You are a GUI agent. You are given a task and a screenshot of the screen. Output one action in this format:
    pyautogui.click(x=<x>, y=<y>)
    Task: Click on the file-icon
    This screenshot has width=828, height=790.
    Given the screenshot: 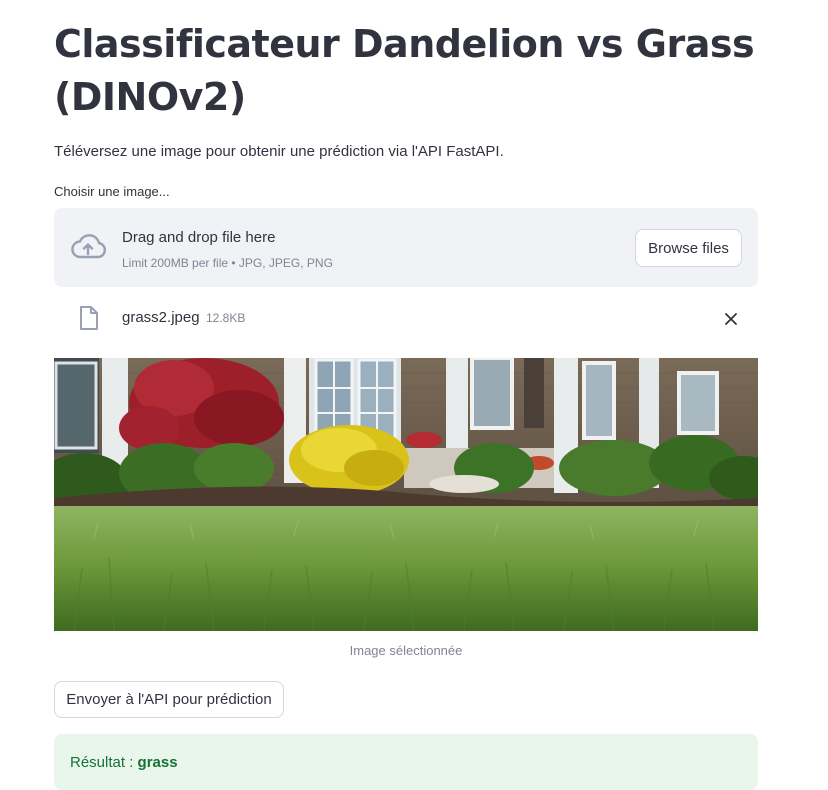 What is the action you would take?
    pyautogui.click(x=89, y=318)
    